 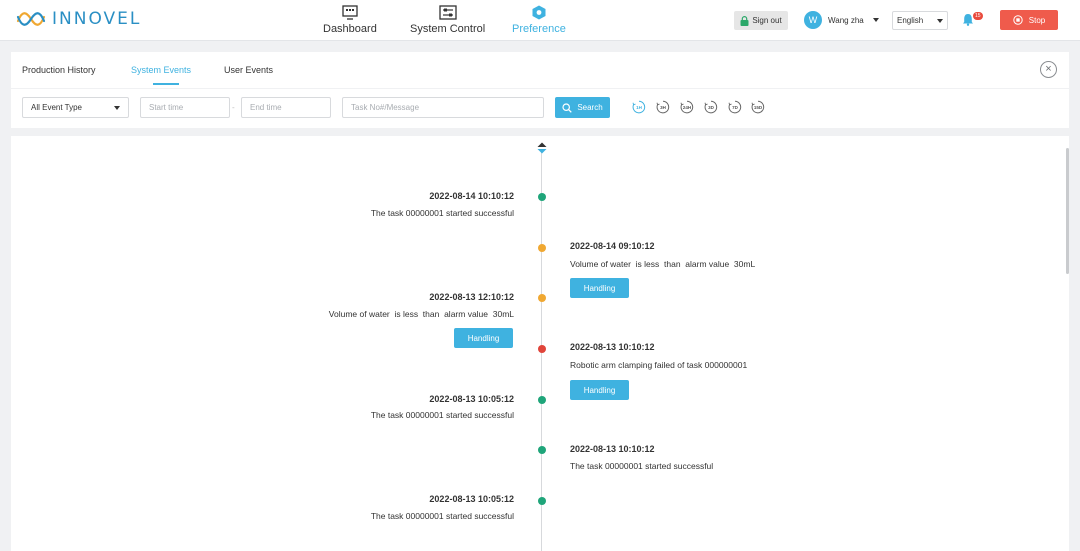 I want to click on event-type-select: All Event Type, so click(x=75, y=107).